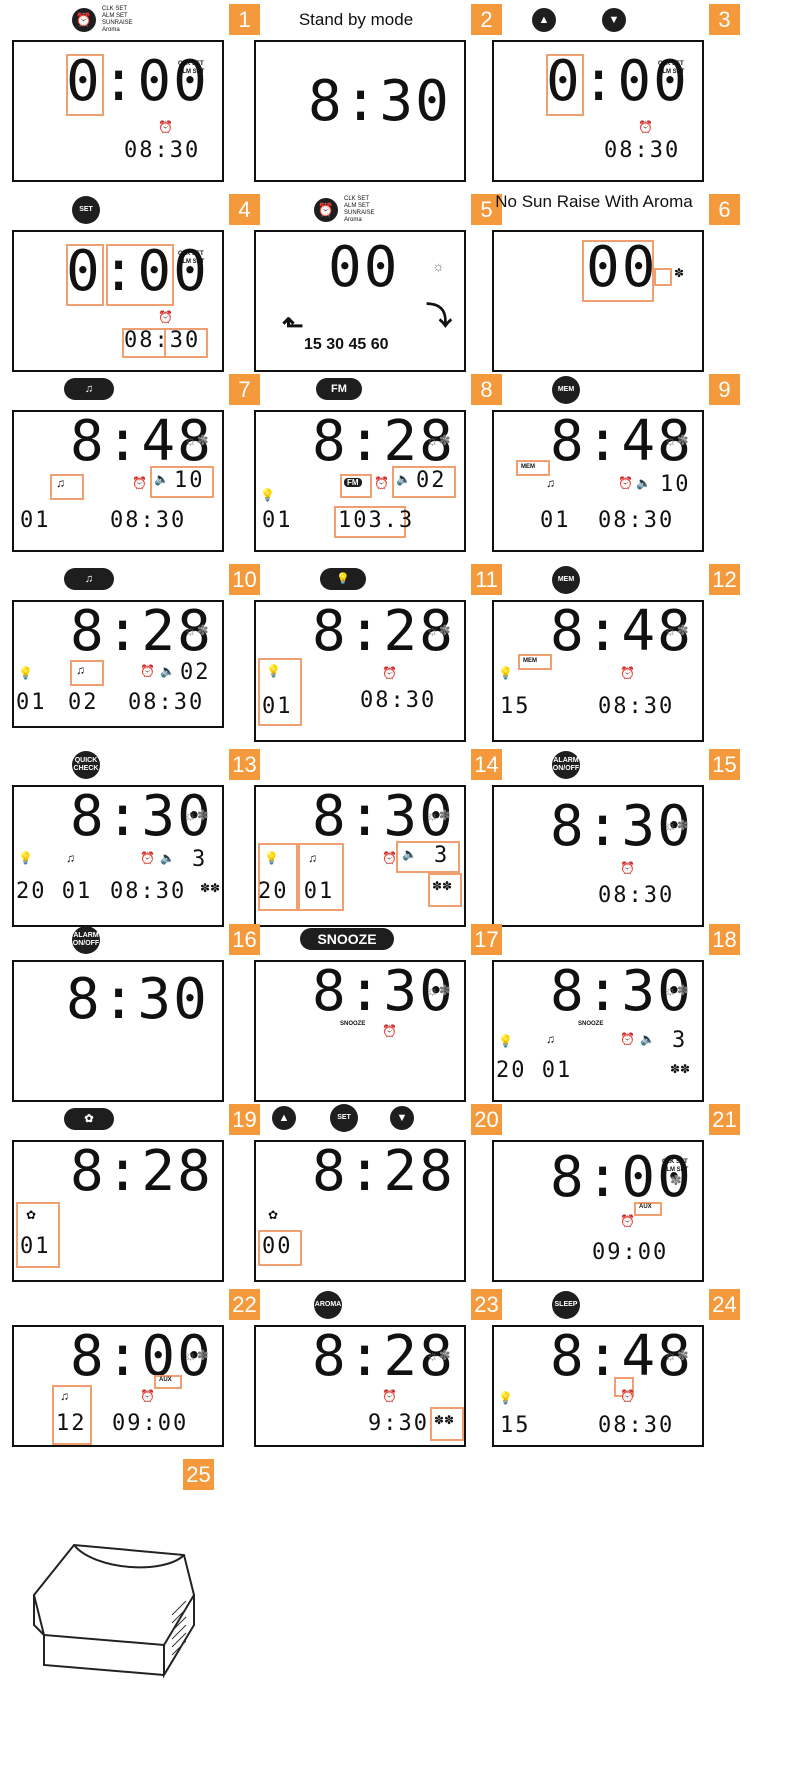  I want to click on panel-15: ALARM ON/OFF 15 8:30 ☼✽ ⏰ 08:30, so click(614, 840).